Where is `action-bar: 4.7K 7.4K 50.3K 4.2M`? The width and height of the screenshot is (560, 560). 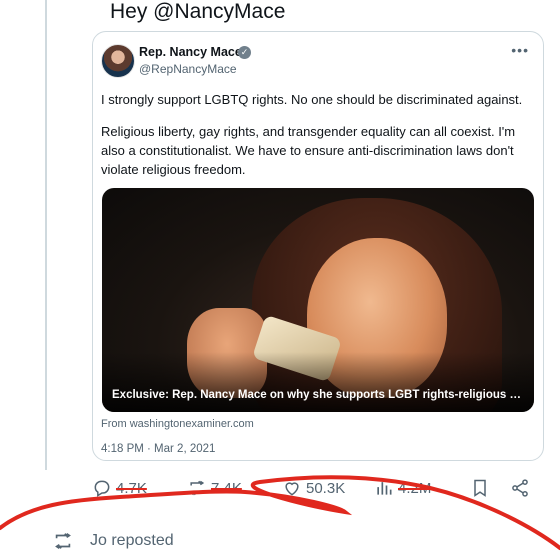
action-bar: 4.7K 7.4K 50.3K 4.2M is located at coordinates (317, 489).